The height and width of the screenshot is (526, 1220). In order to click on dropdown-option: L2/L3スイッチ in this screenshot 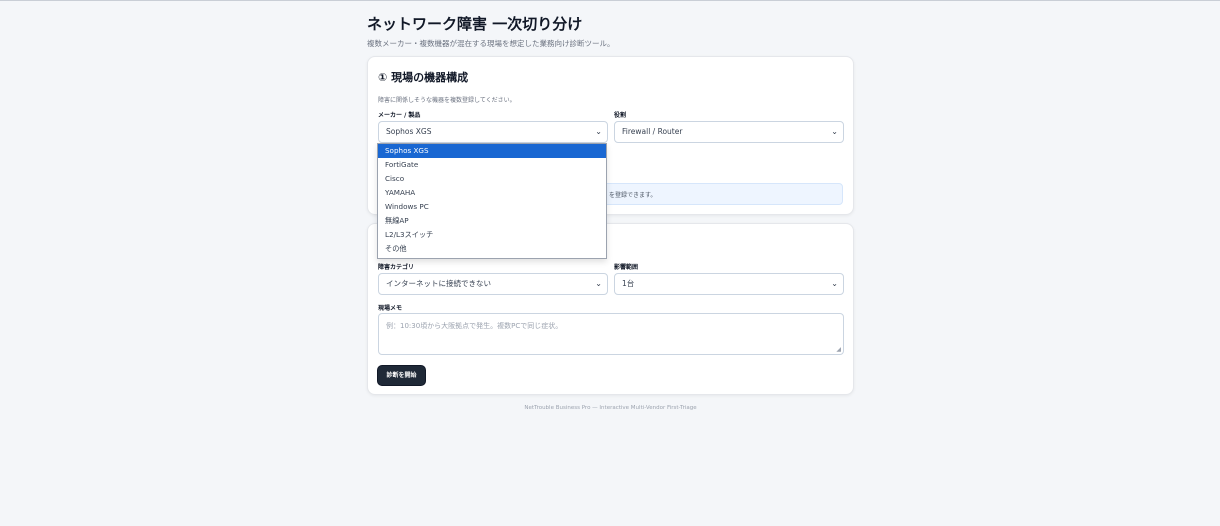, I will do `click(492, 235)`.